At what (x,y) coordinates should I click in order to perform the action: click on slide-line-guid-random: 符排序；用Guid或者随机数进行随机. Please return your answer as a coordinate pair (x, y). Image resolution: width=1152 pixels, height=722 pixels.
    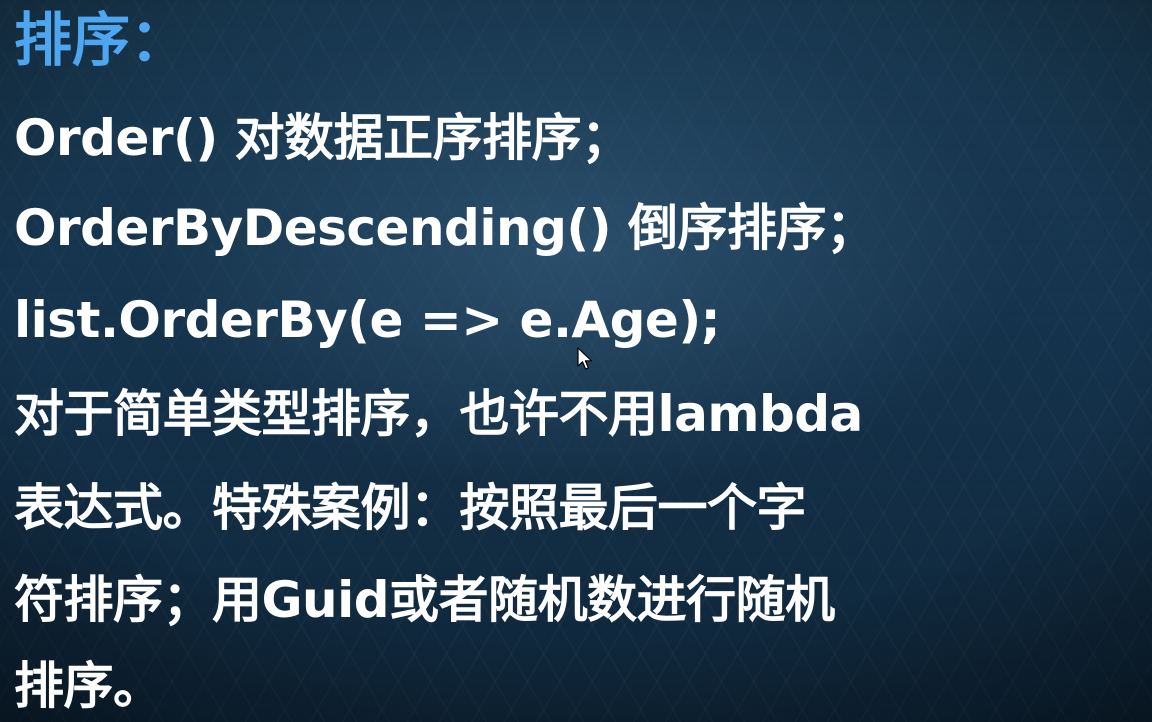
    Looking at the image, I should click on (424, 600).